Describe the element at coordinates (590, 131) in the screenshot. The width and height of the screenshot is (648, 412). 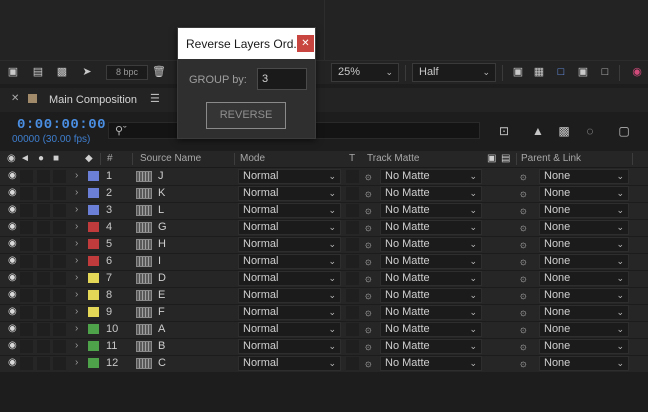
I see `motion-blur-icon: ◌` at that location.